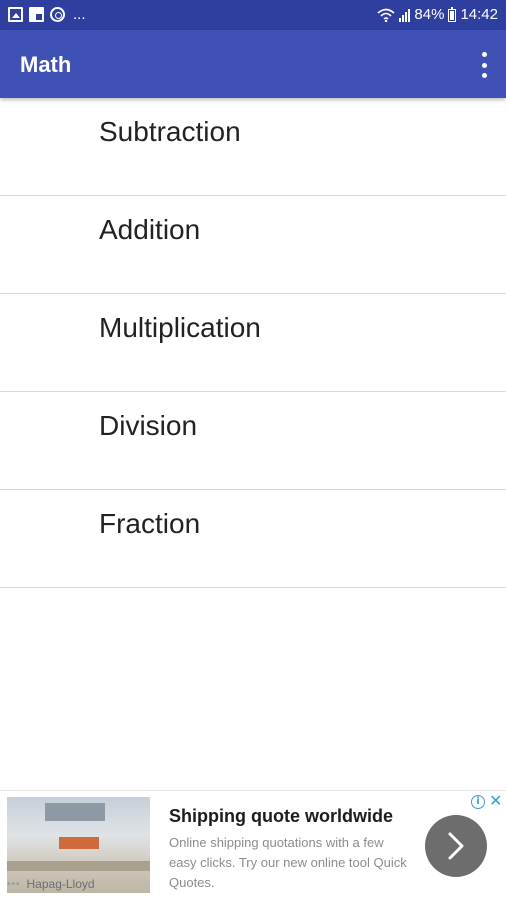 The width and height of the screenshot is (506, 901). I want to click on brand-logo-icon: •••, so click(14, 884).